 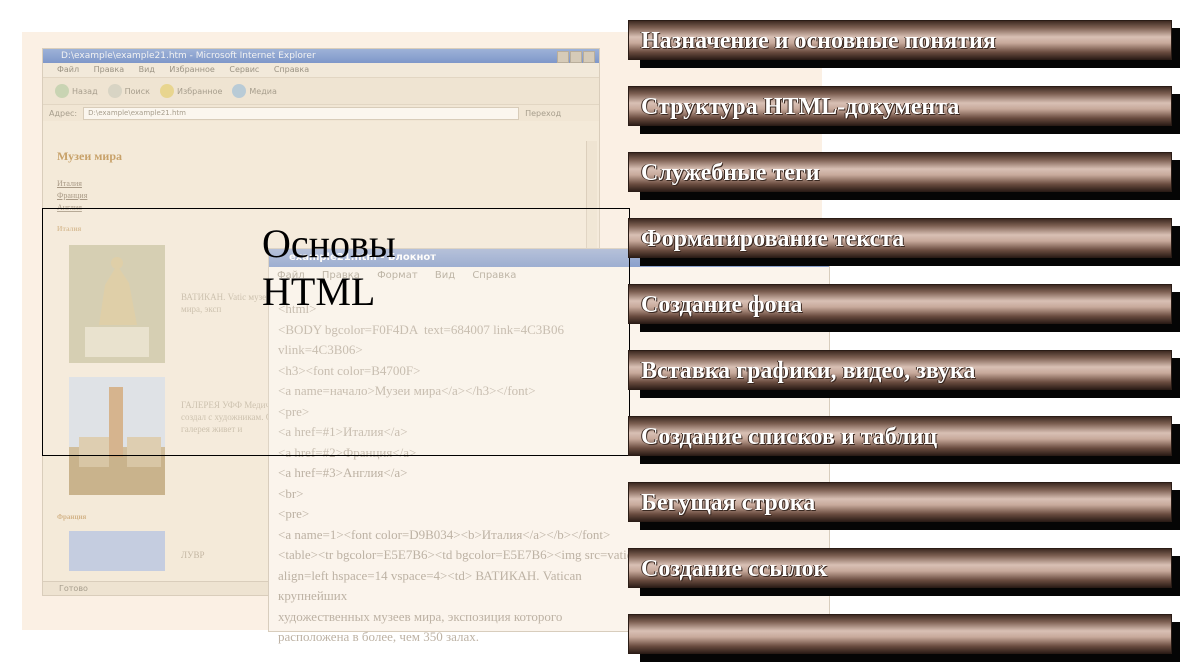 I want to click on code-line: крупнейших, so click(x=313, y=595).